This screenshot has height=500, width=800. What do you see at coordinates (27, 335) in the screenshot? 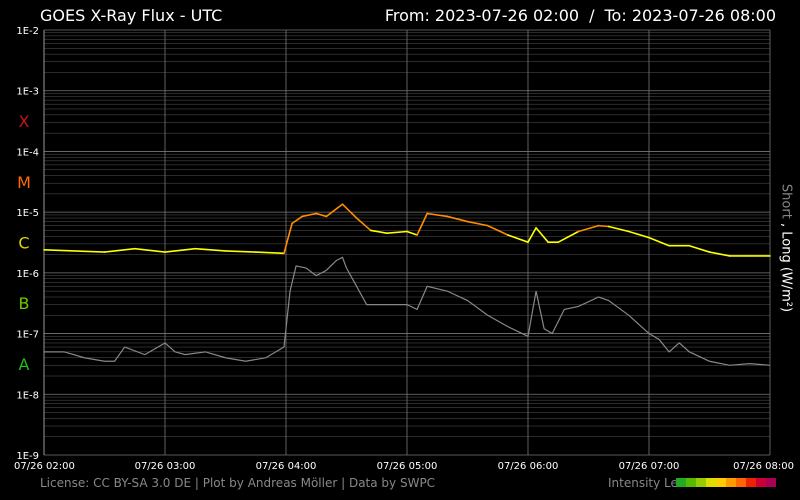
I see `y-tick-label: 1E-7` at bounding box center [27, 335].